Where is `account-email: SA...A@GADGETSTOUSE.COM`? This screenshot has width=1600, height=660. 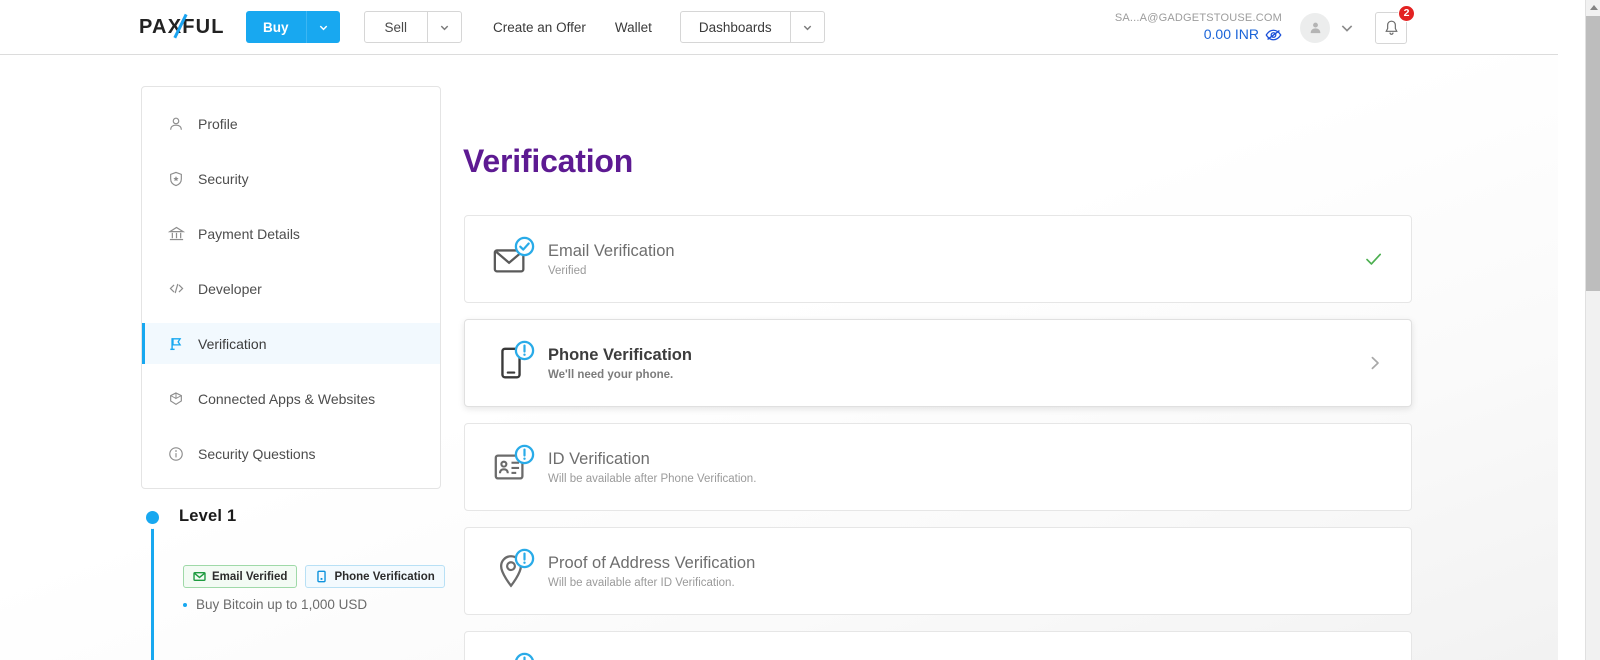 account-email: SA...A@GADGETSTOUSE.COM is located at coordinates (1198, 17).